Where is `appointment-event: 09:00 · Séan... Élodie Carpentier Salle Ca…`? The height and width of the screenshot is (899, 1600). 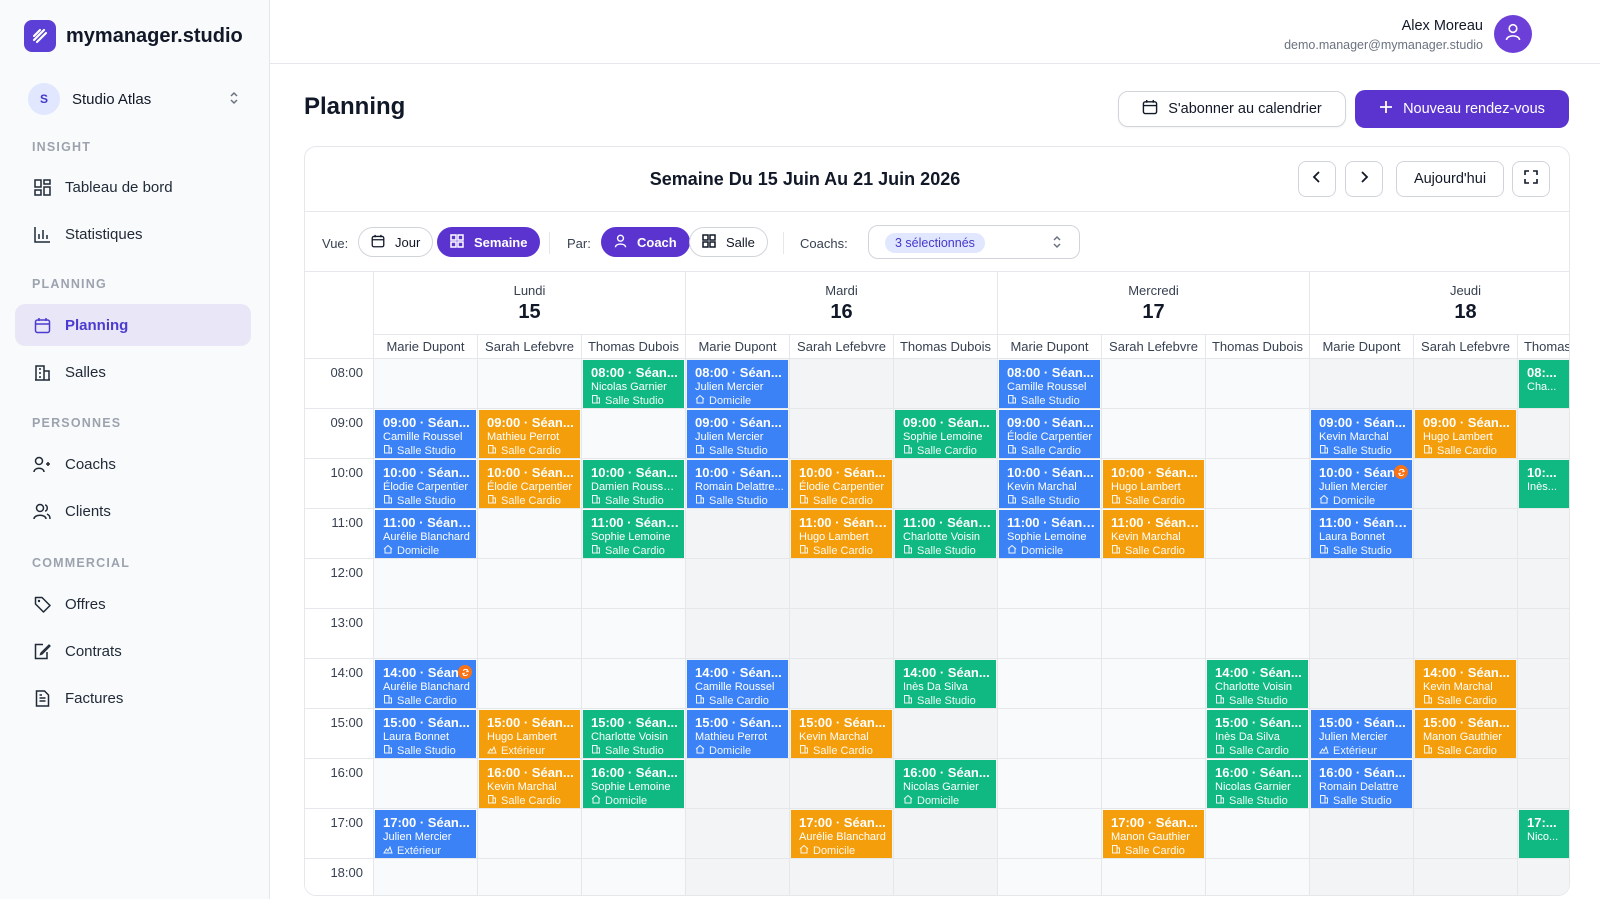 appointment-event: 09:00 · Séan... Élodie Carpentier Salle Ca… is located at coordinates (1049, 434).